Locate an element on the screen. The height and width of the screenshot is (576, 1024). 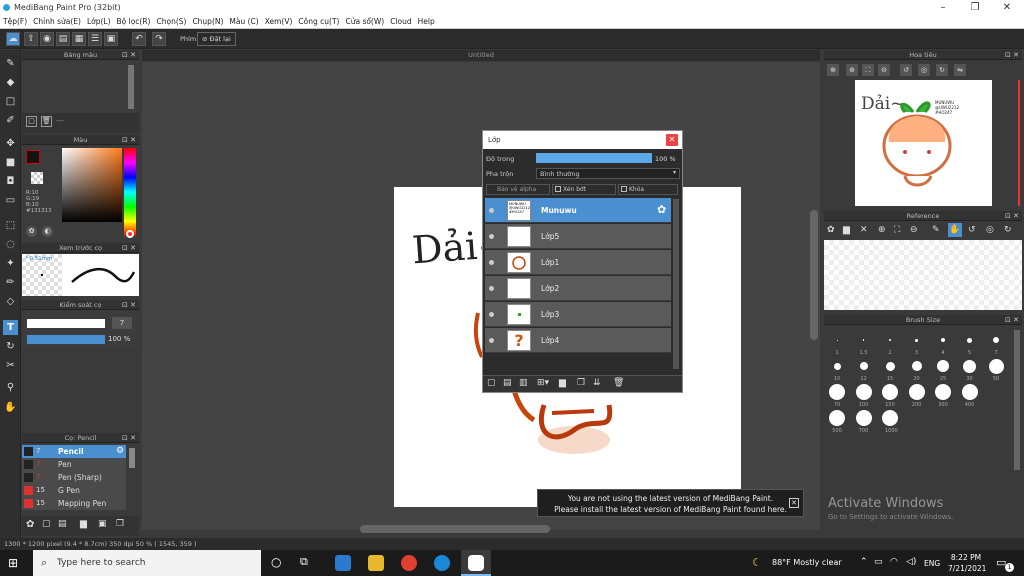
edge-icon is located at coordinates (442, 563).